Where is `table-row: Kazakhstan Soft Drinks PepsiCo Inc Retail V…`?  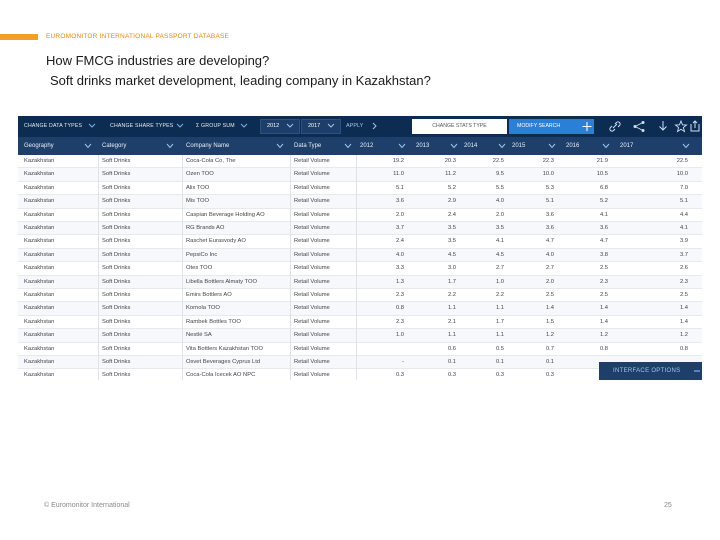 table-row: Kazakhstan Soft Drinks PepsiCo Inc Retail V… is located at coordinates (360, 255).